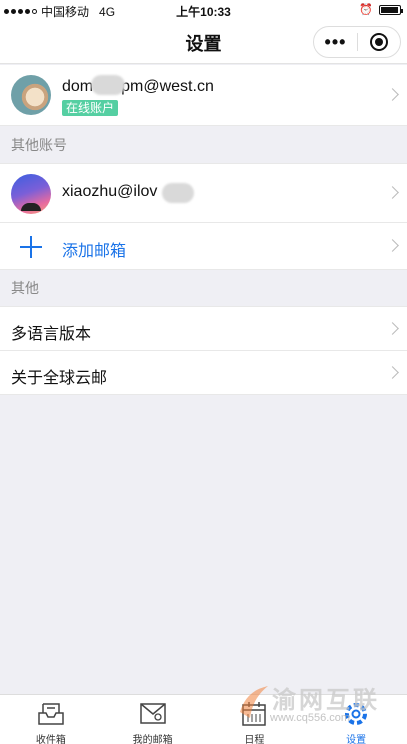 The width and height of the screenshot is (407, 744). What do you see at coordinates (254, 714) in the screenshot?
I see `calendar-icon` at bounding box center [254, 714].